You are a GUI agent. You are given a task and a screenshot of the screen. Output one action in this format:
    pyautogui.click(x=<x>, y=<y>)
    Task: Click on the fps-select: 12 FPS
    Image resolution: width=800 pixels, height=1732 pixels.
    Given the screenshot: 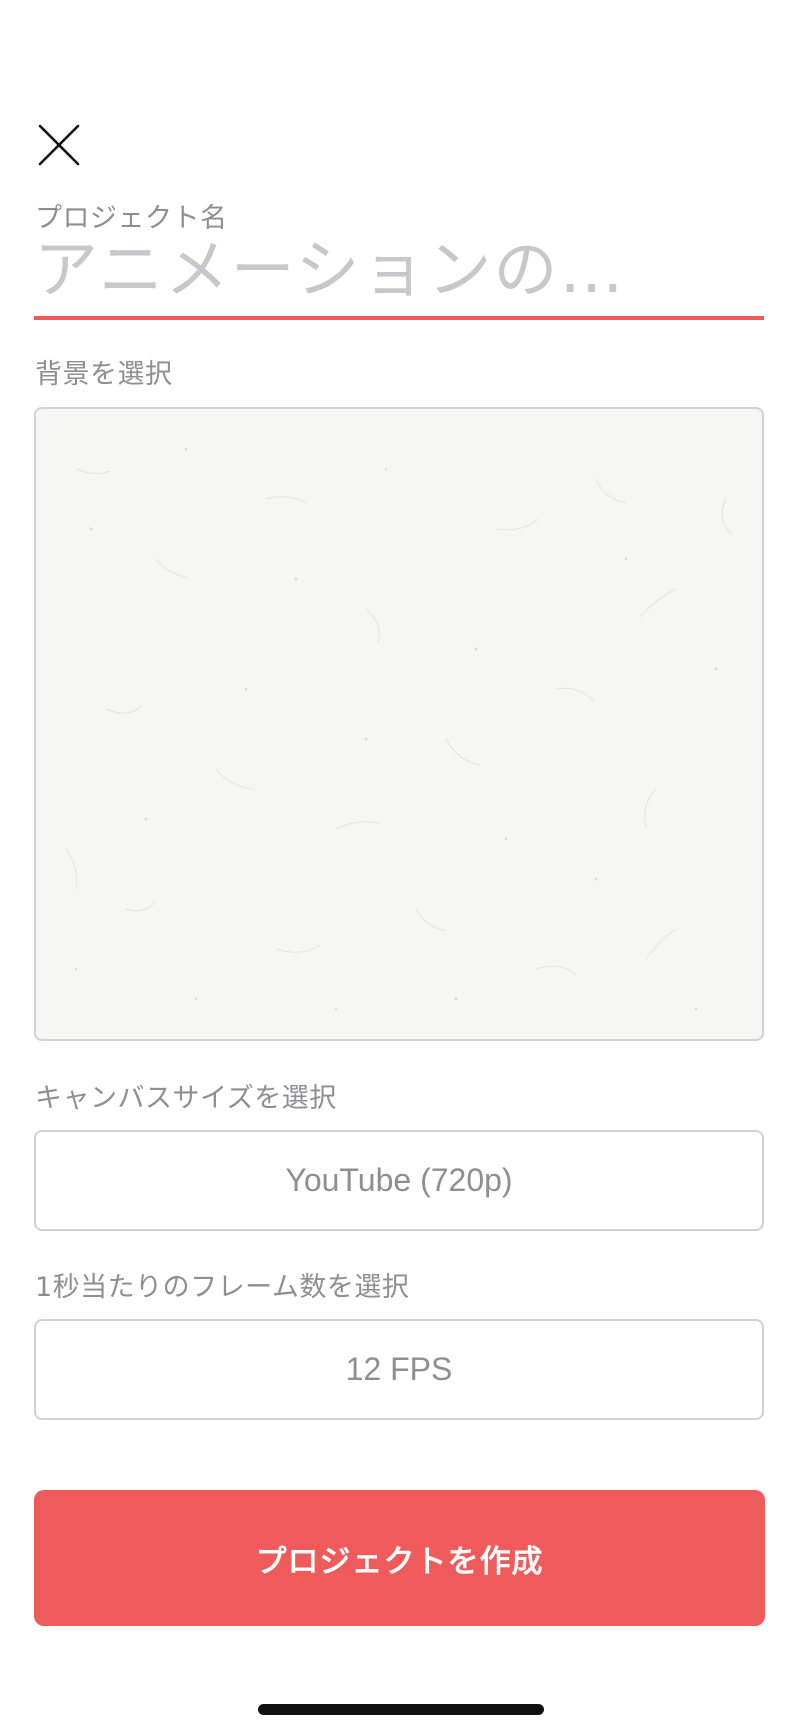 What is the action you would take?
    pyautogui.click(x=399, y=1369)
    